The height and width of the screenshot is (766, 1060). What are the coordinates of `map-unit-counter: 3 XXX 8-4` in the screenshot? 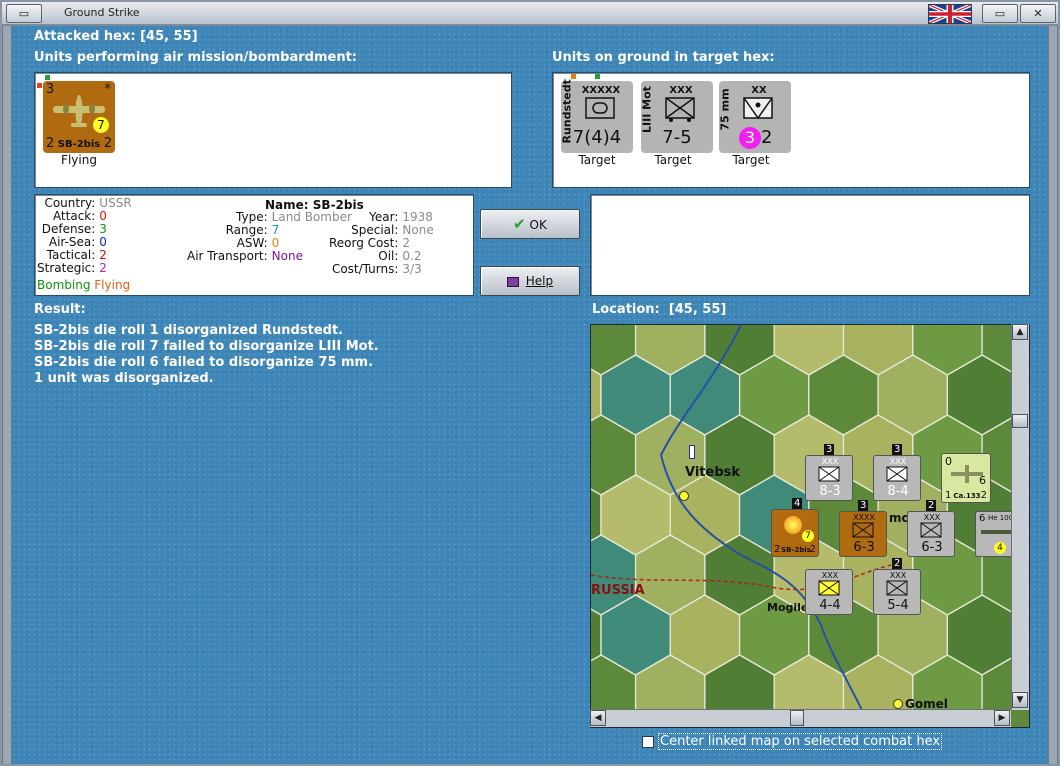 It's located at (897, 472).